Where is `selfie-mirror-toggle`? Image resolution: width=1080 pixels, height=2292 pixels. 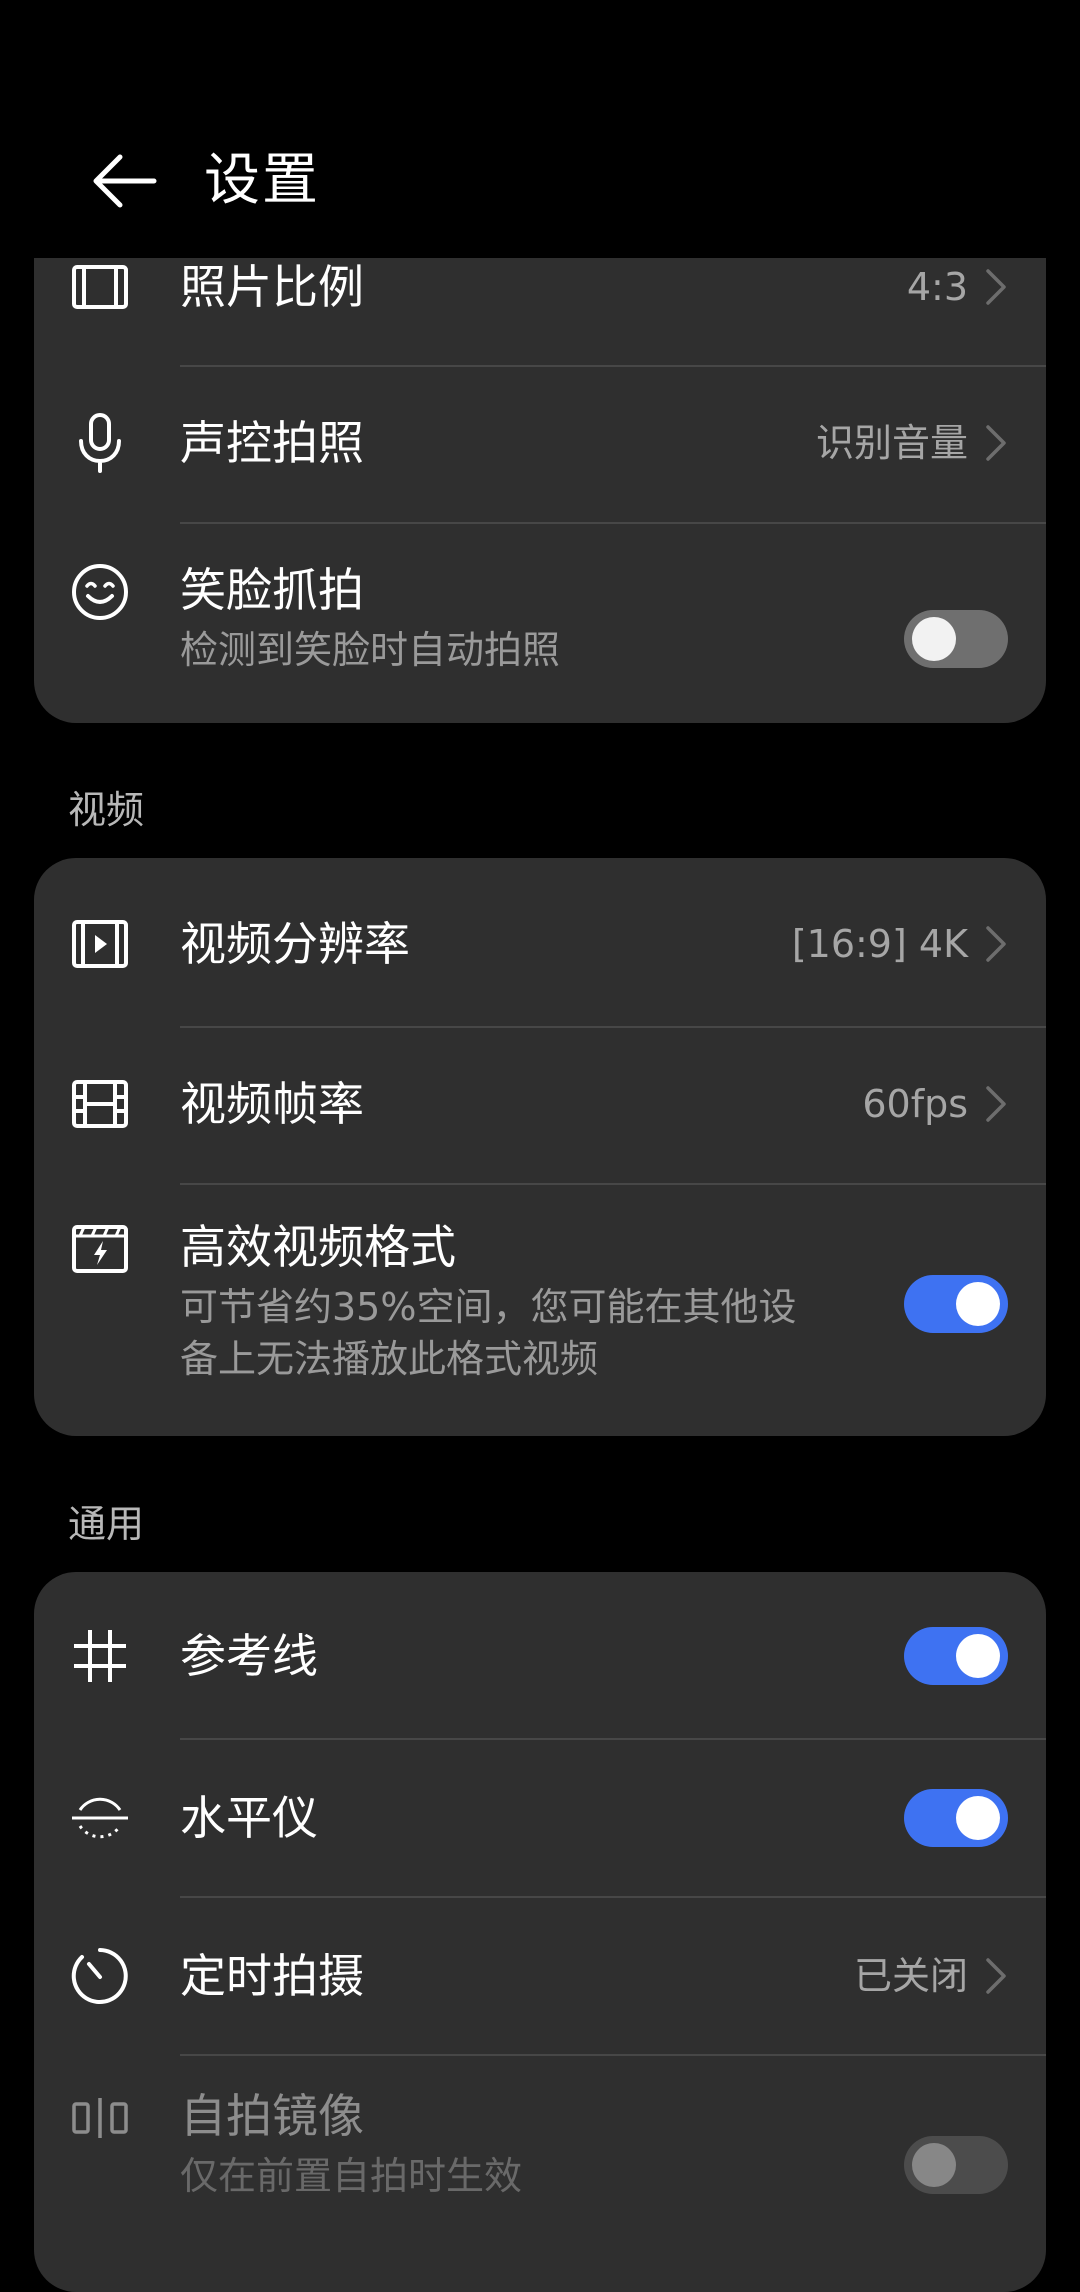 selfie-mirror-toggle is located at coordinates (956, 2165).